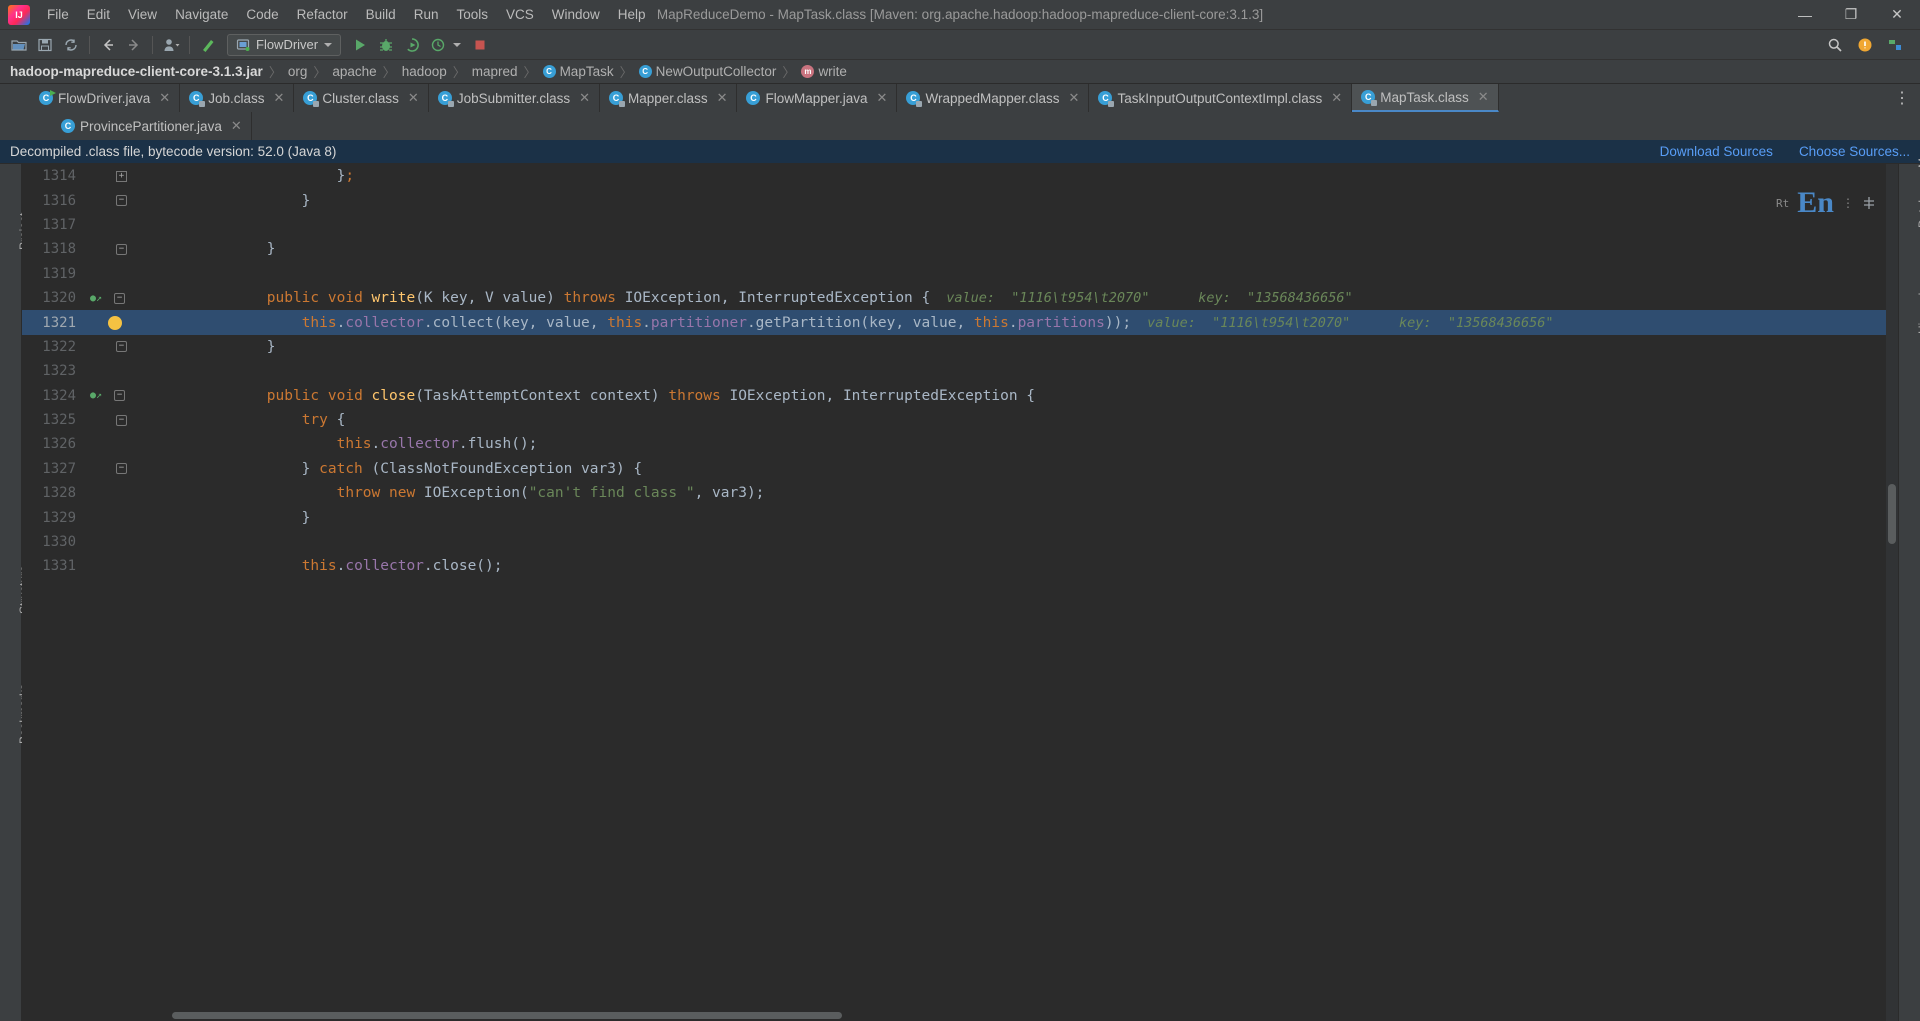 Image resolution: width=1920 pixels, height=1021 pixels. I want to click on code-line-1329: 1329 }, so click(960, 517).